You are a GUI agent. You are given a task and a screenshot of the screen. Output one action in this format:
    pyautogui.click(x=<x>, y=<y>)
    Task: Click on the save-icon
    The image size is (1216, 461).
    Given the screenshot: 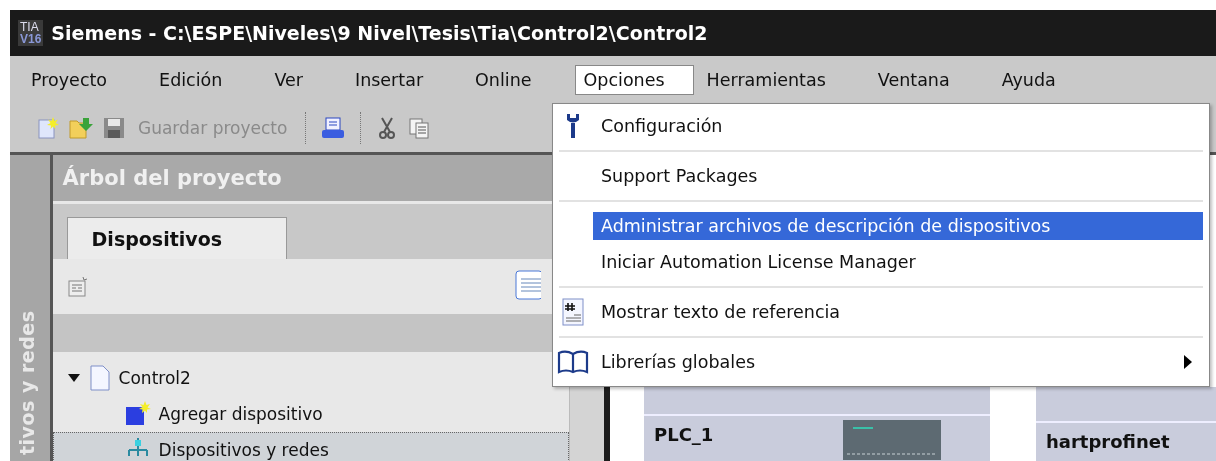 What is the action you would take?
    pyautogui.click(x=114, y=128)
    